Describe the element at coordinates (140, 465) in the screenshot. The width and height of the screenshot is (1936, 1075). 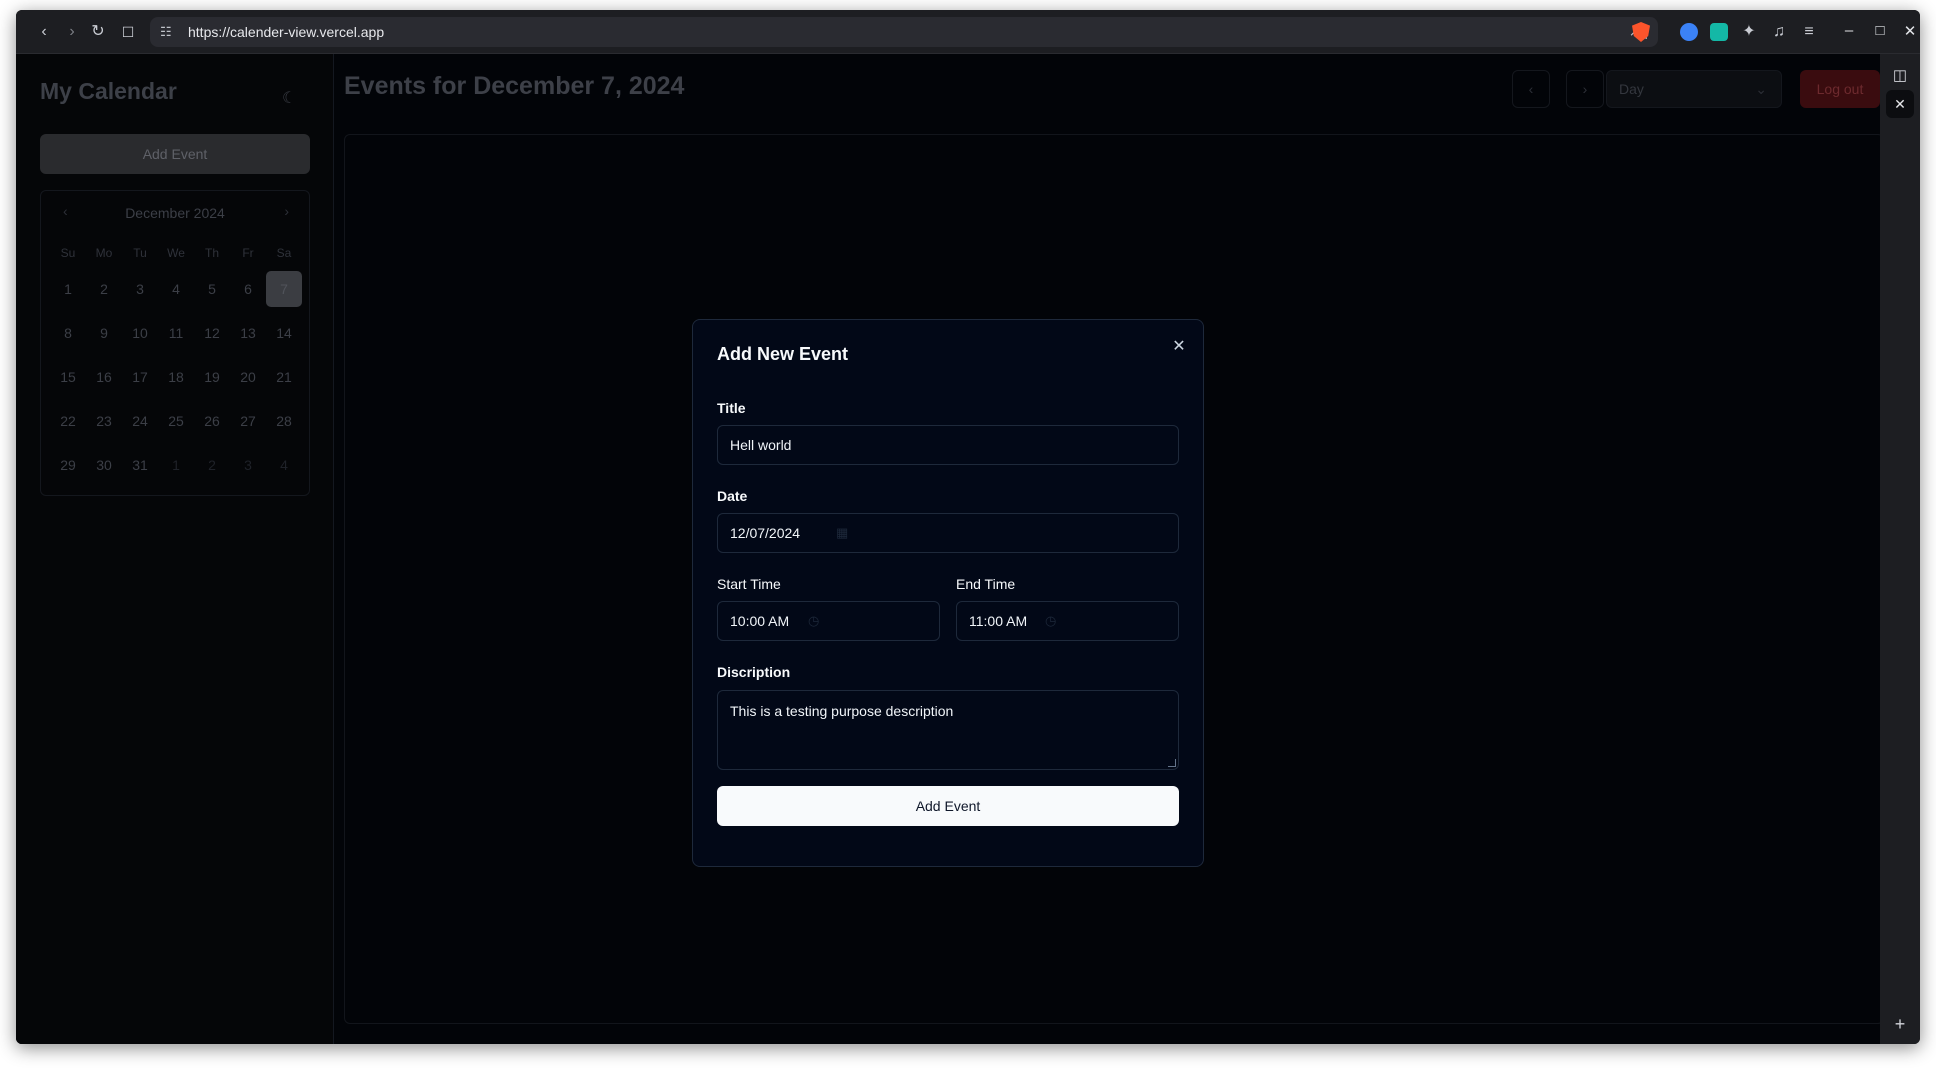
I see `calendar-day: 31` at that location.